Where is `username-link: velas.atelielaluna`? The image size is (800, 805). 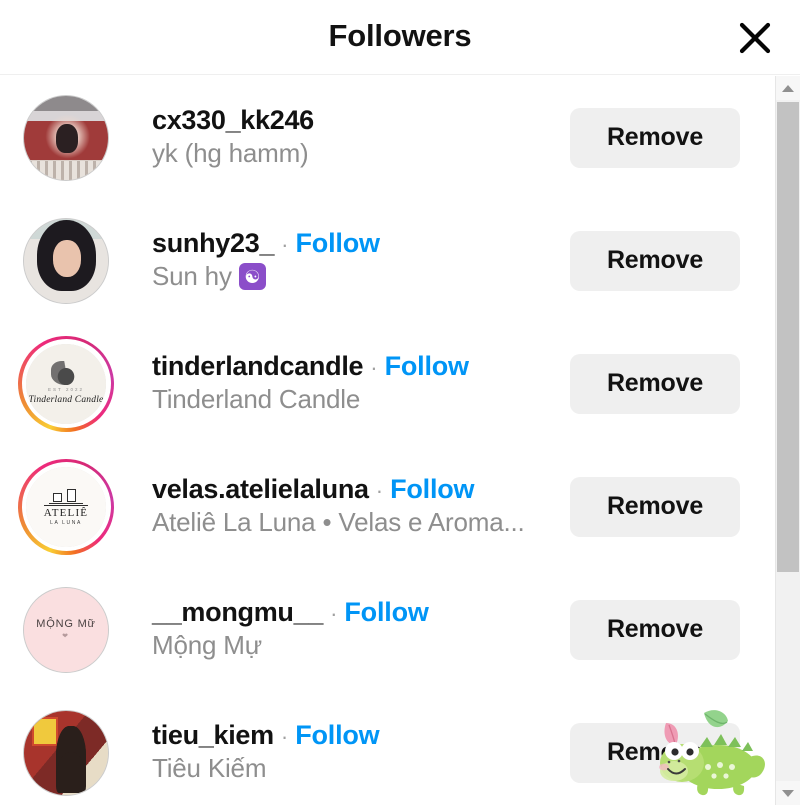 username-link: velas.atelielaluna is located at coordinates (260, 489).